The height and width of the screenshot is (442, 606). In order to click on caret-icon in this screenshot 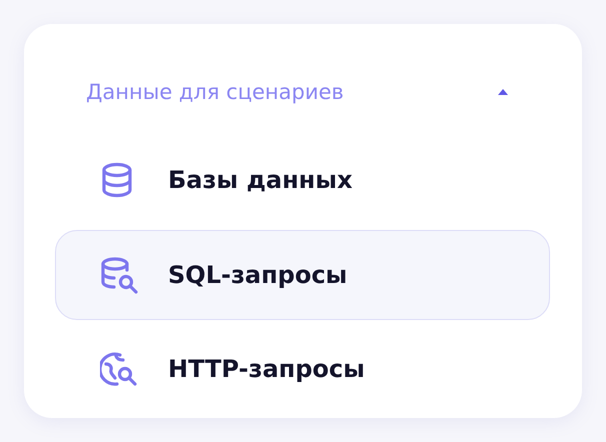, I will do `click(503, 92)`.